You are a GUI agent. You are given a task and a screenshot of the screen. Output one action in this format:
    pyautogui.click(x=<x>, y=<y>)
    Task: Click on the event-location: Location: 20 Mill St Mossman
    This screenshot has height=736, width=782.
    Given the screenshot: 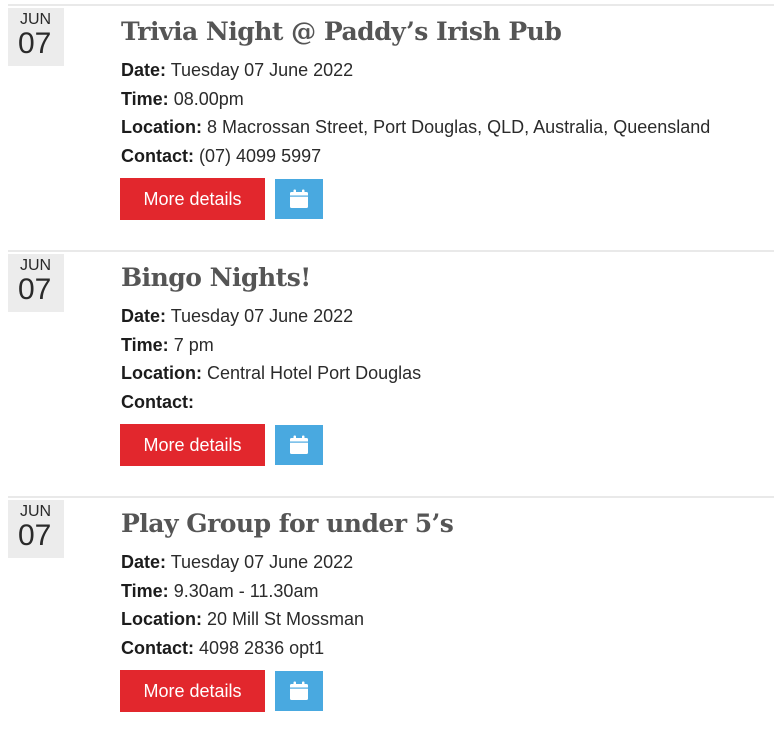 What is the action you would take?
    pyautogui.click(x=447, y=619)
    